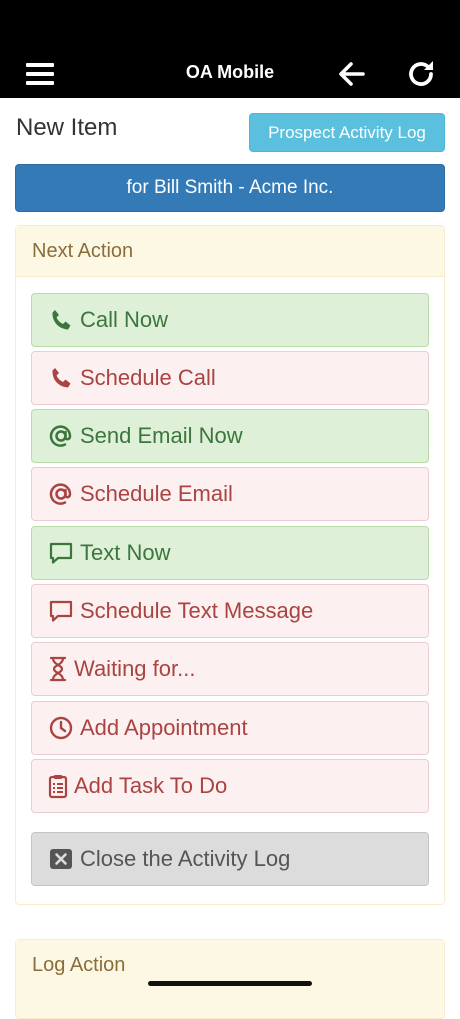 This screenshot has height=1019, width=460. I want to click on close-activity-log-button: Close the Activity Log, so click(230, 859).